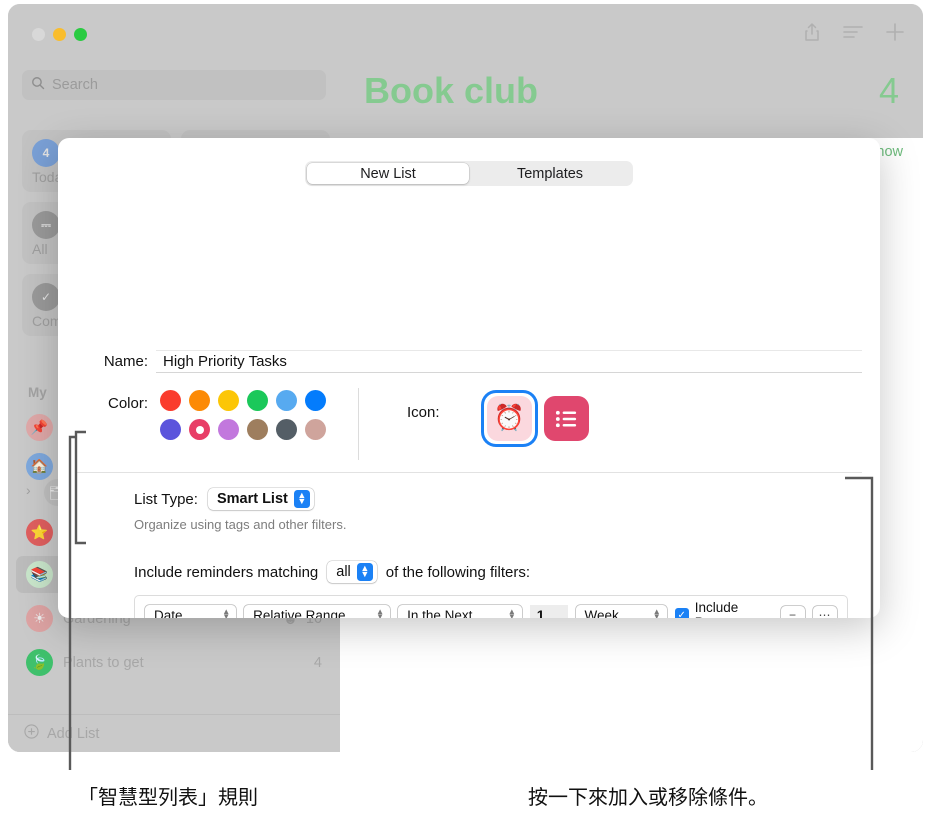 This screenshot has height=817, width=931. What do you see at coordinates (174, 662) in the screenshot?
I see `sidebar-list-item-plants-to-get: 🍃 Plants to get 4` at bounding box center [174, 662].